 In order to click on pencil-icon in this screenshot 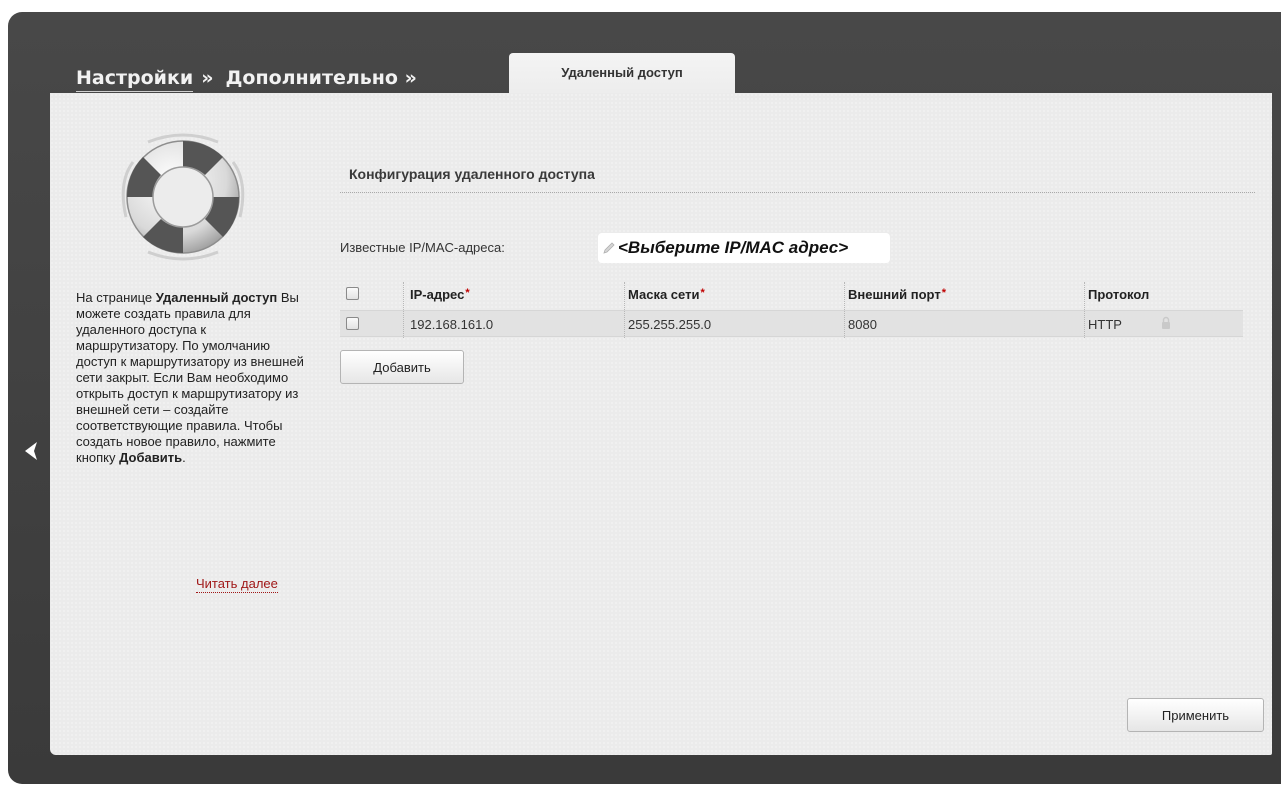, I will do `click(609, 248)`.